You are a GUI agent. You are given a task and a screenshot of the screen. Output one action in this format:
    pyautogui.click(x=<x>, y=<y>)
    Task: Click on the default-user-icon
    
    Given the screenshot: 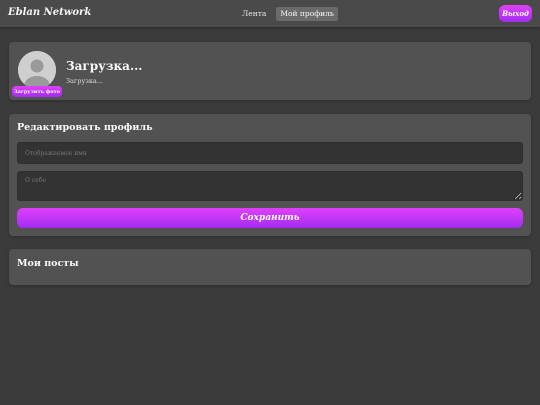 What is the action you would take?
    pyautogui.click(x=37, y=70)
    